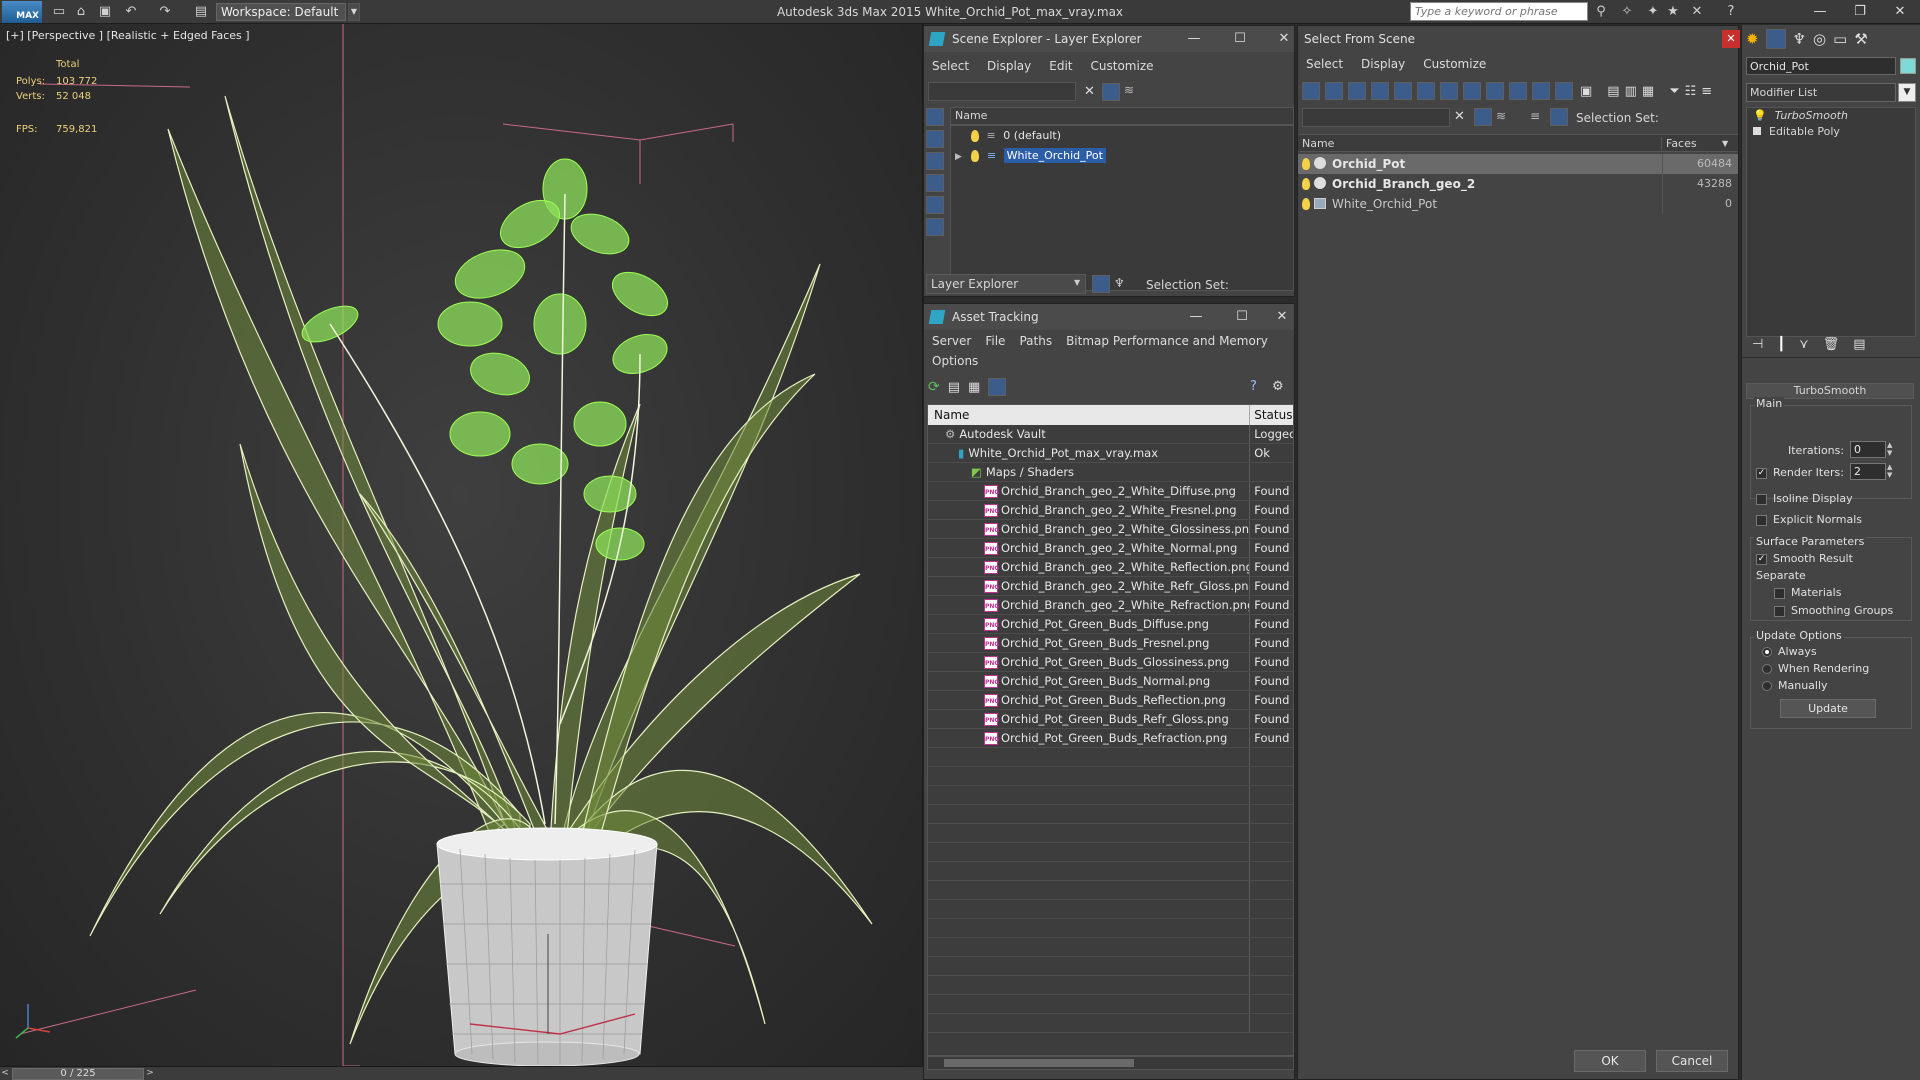  What do you see at coordinates (1006, 284) in the screenshot?
I see `explorer-type-dropdown: Layer Explorer` at bounding box center [1006, 284].